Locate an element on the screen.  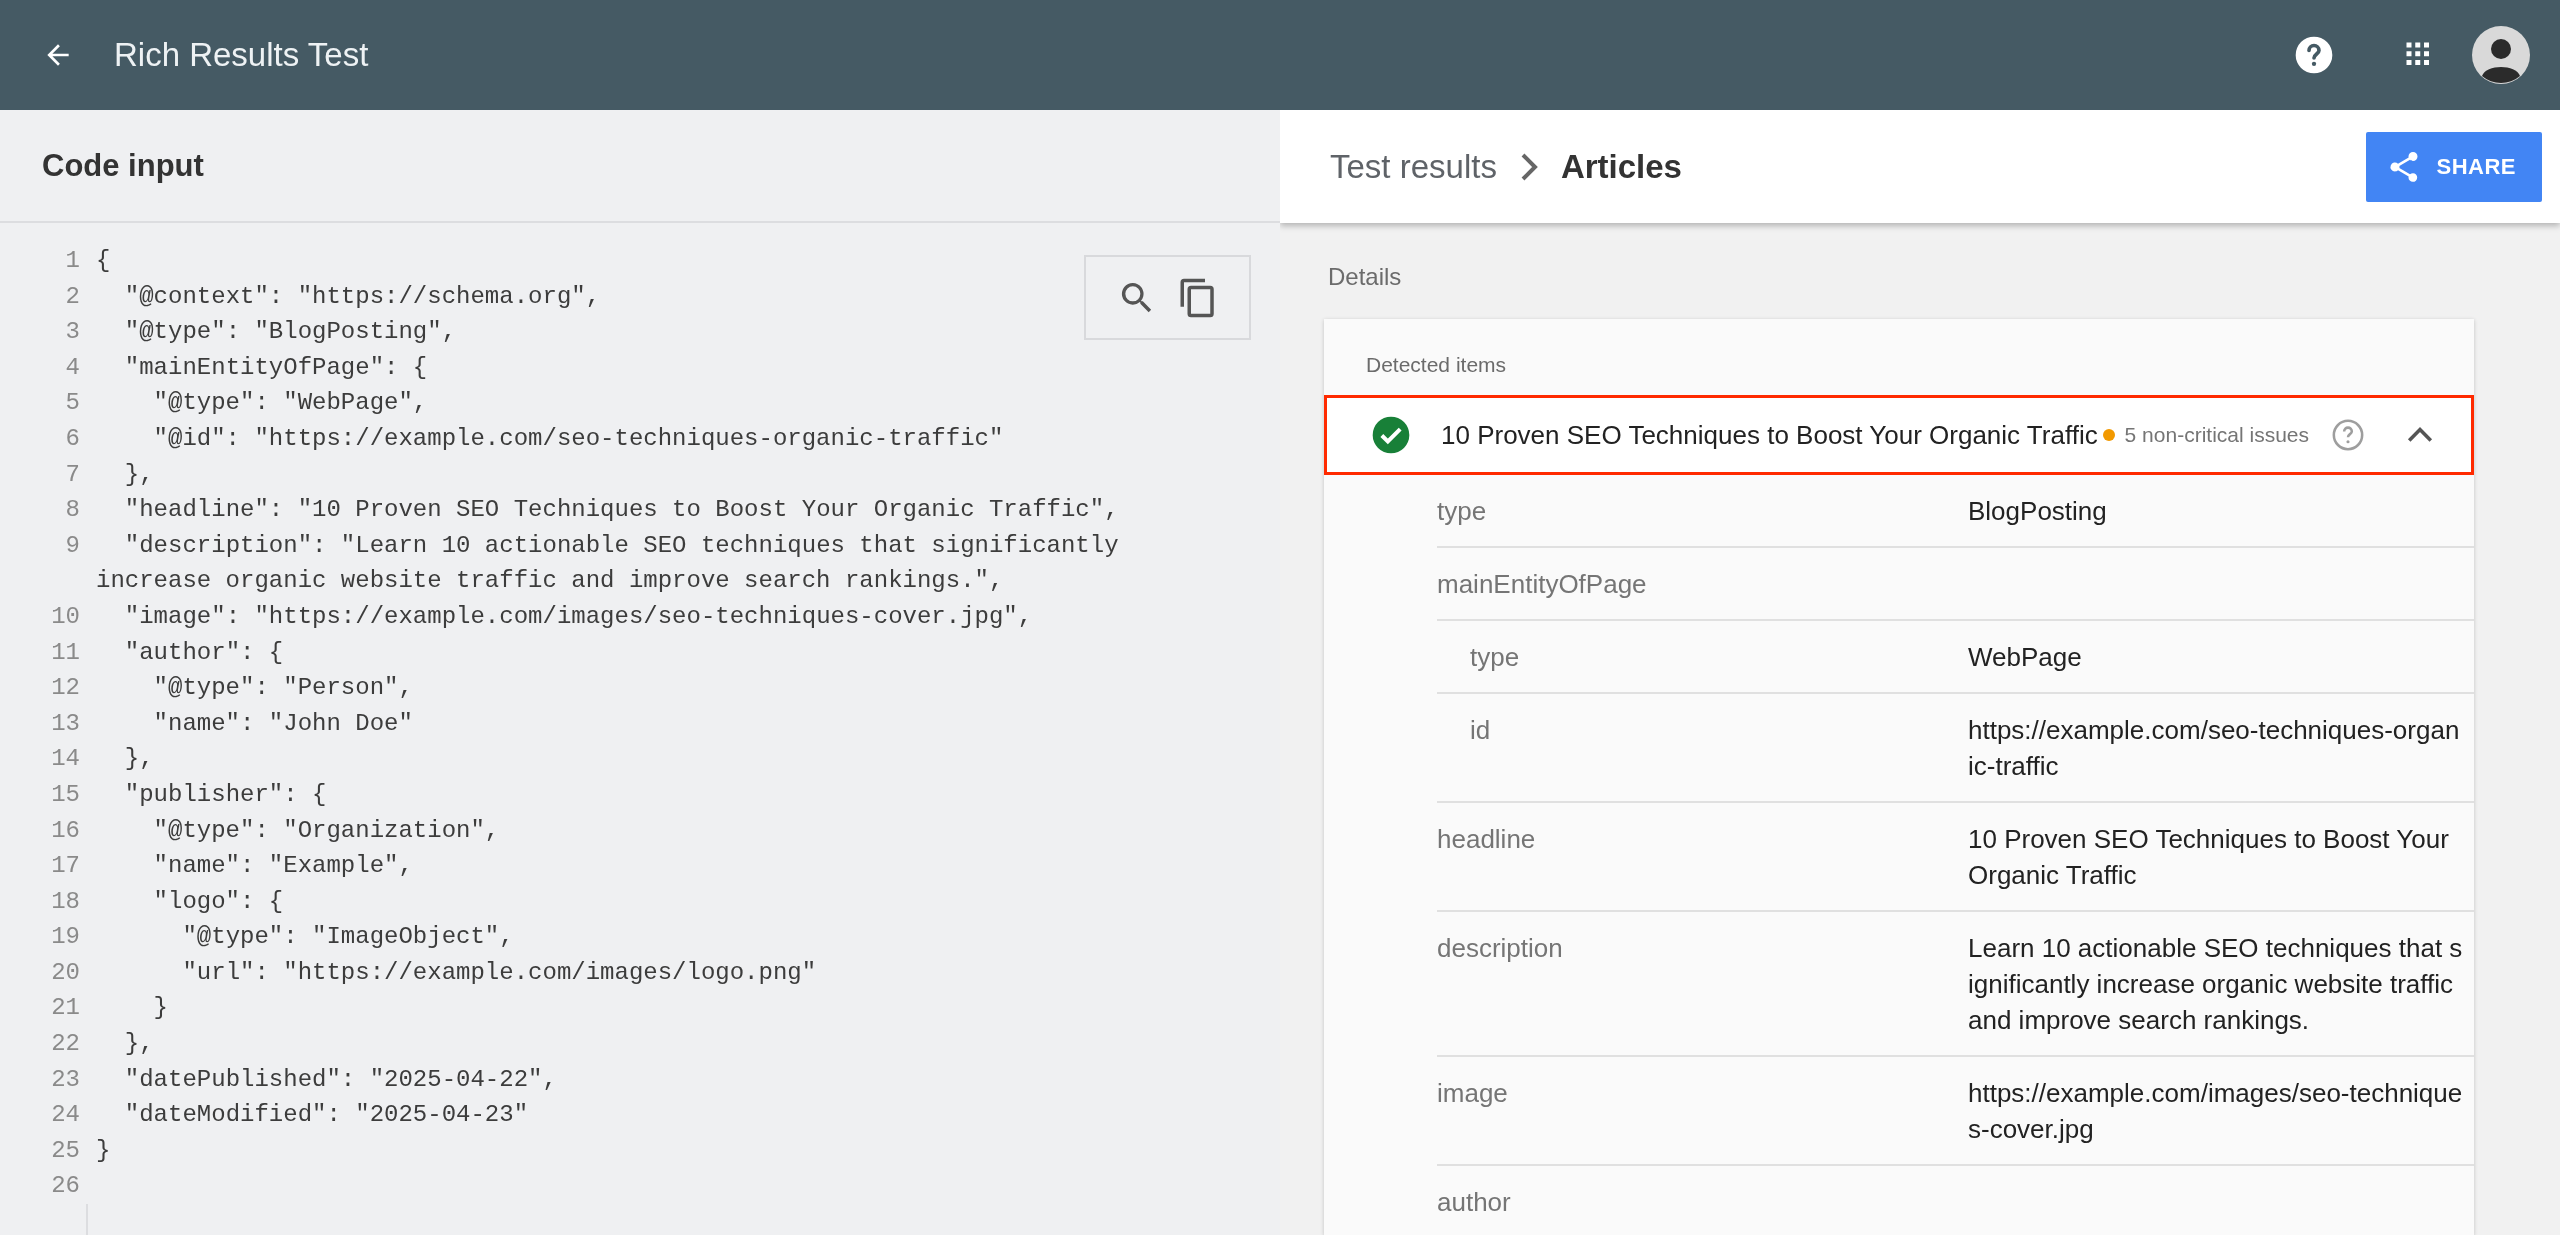
line-number: 11 is located at coordinates (65, 652).